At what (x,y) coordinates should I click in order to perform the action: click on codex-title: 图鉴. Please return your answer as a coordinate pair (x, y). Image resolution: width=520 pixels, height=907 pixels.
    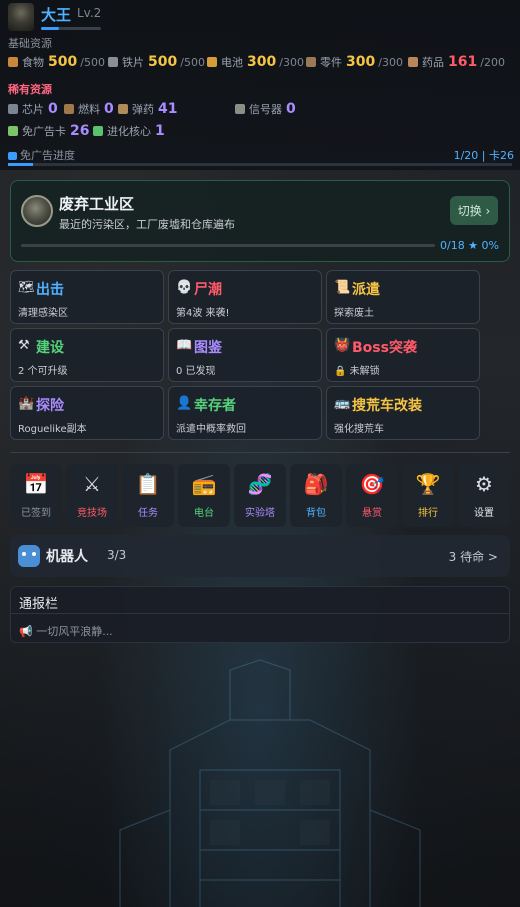
    Looking at the image, I should click on (208, 348).